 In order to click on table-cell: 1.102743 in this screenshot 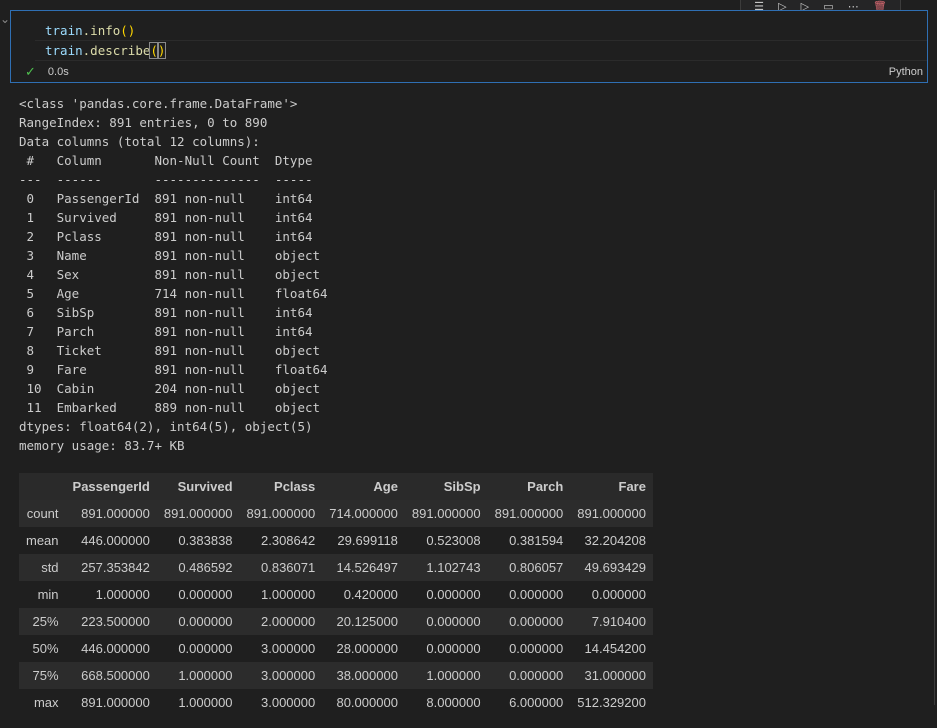, I will do `click(446, 567)`.